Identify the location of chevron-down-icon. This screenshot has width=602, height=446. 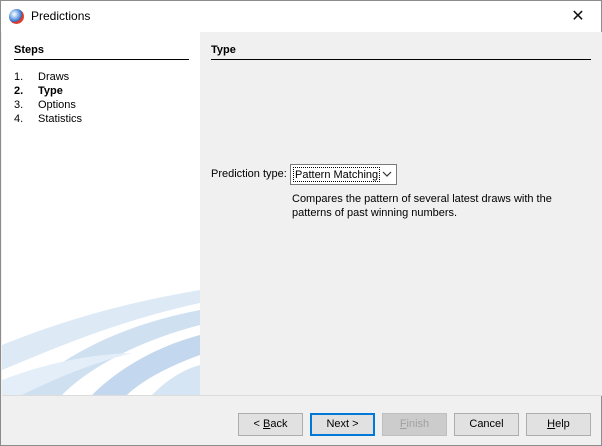
(387, 174).